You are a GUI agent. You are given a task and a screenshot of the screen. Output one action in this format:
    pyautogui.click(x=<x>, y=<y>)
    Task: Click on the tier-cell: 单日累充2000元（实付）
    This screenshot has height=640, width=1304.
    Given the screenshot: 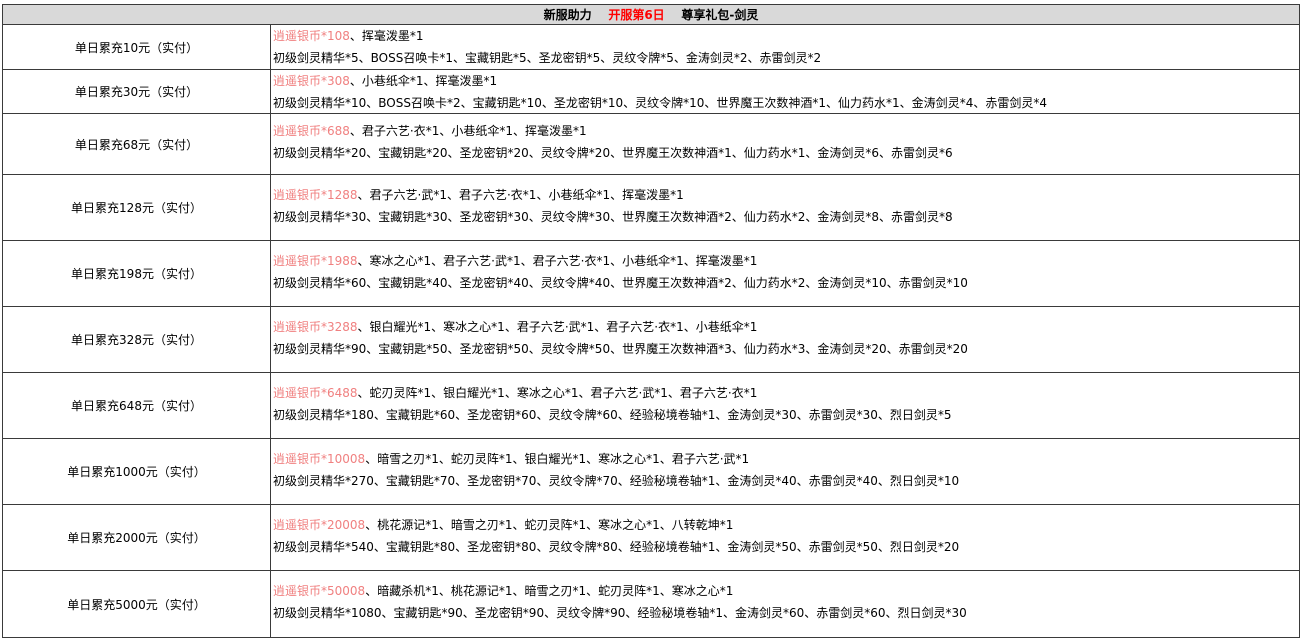 What is the action you would take?
    pyautogui.click(x=137, y=537)
    